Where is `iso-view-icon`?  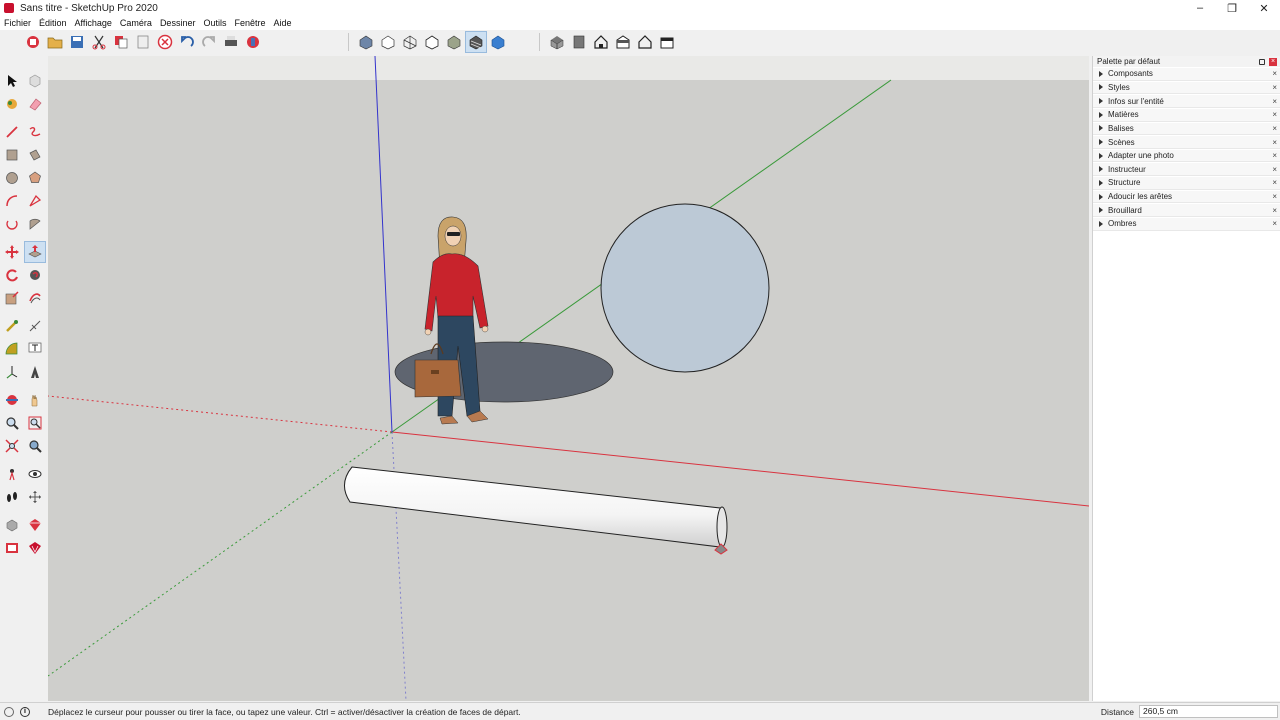 iso-view-icon is located at coordinates (557, 42).